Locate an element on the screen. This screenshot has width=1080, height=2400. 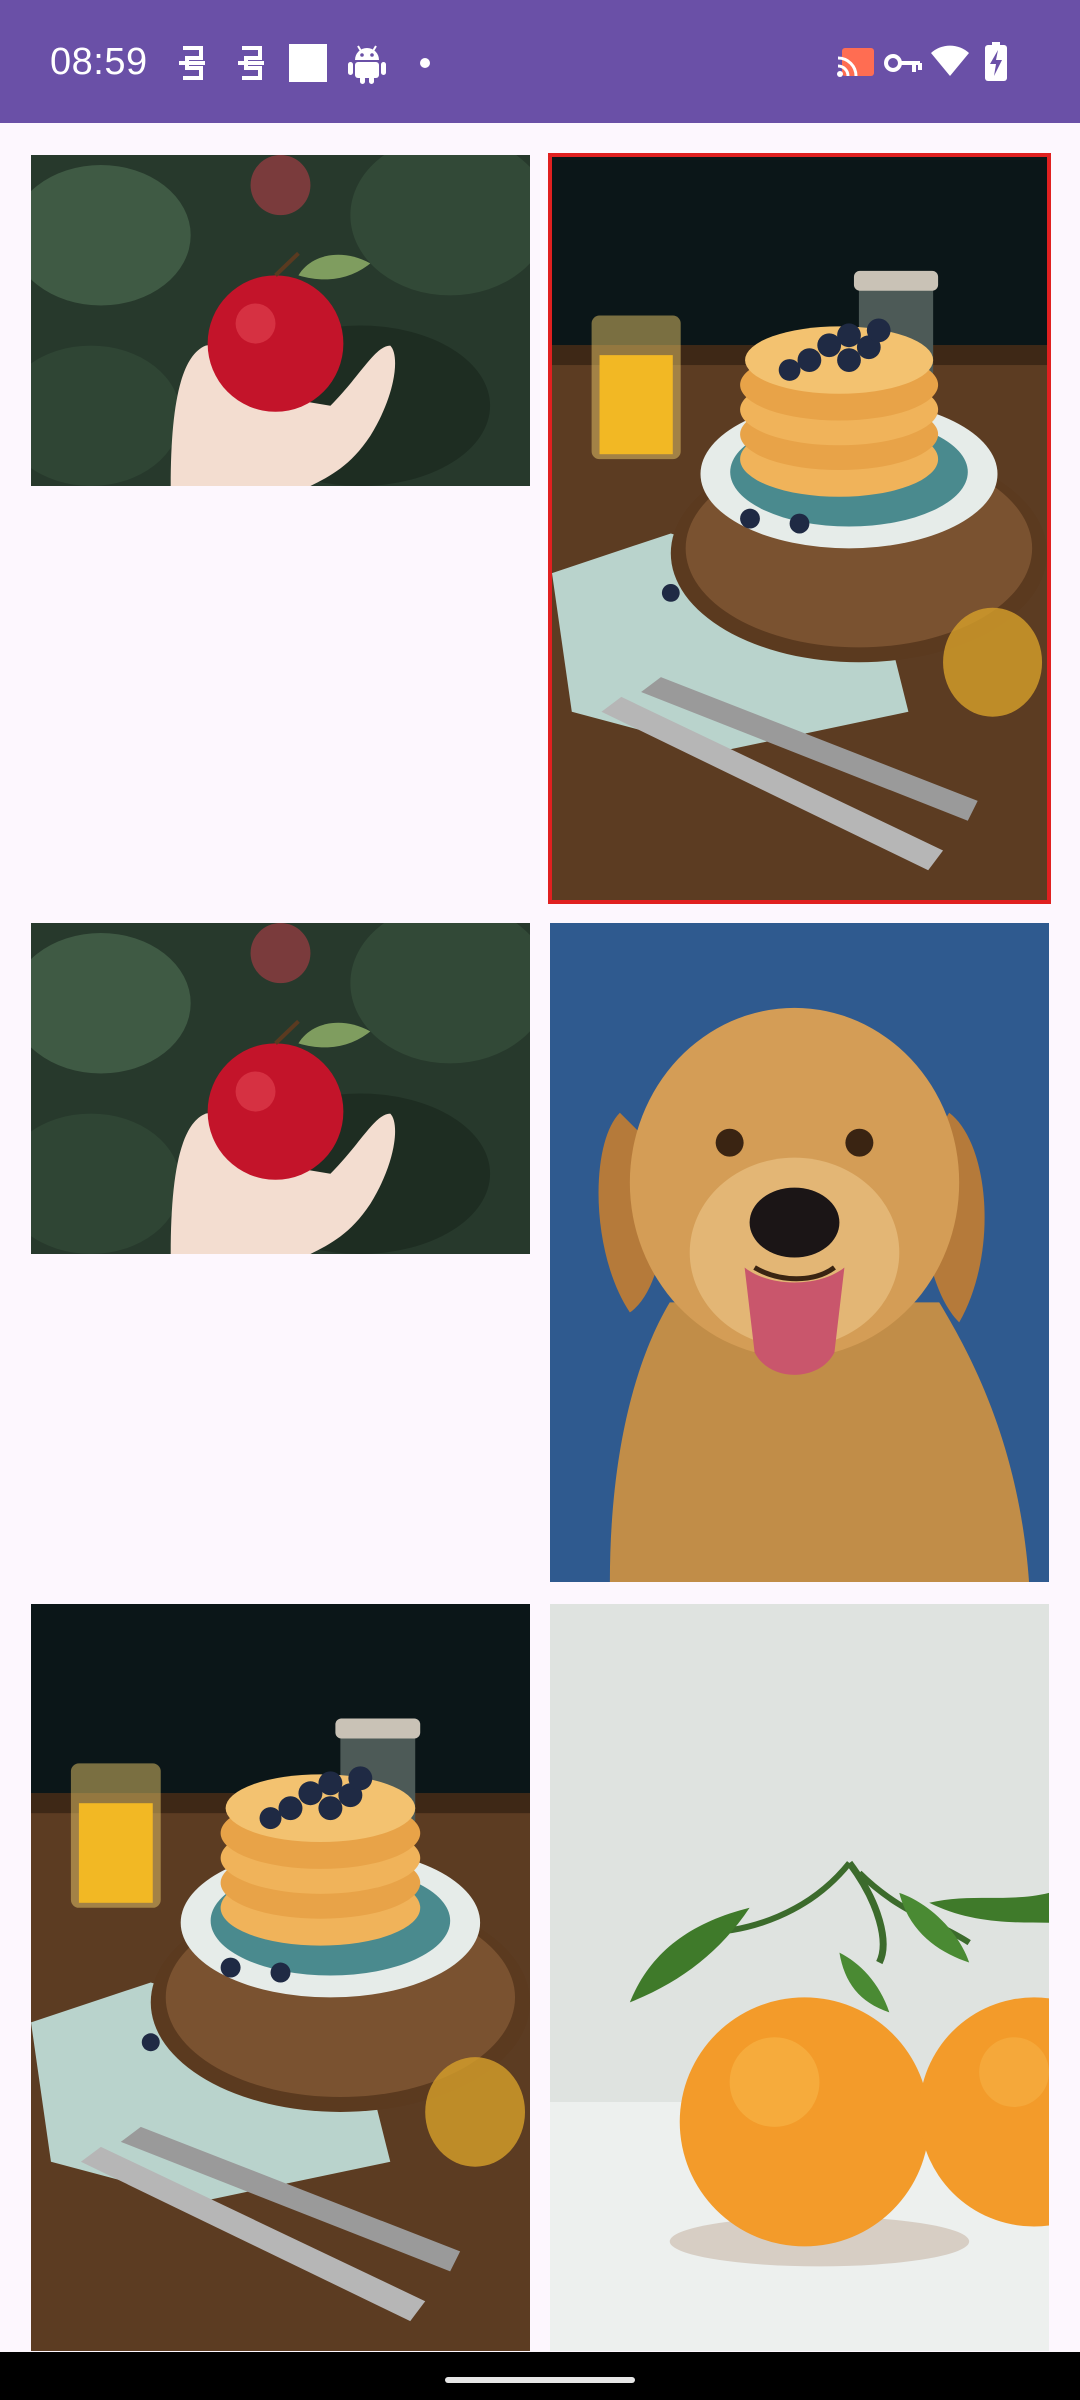
gallery-photo-pancakes-selected is located at coordinates (799, 528).